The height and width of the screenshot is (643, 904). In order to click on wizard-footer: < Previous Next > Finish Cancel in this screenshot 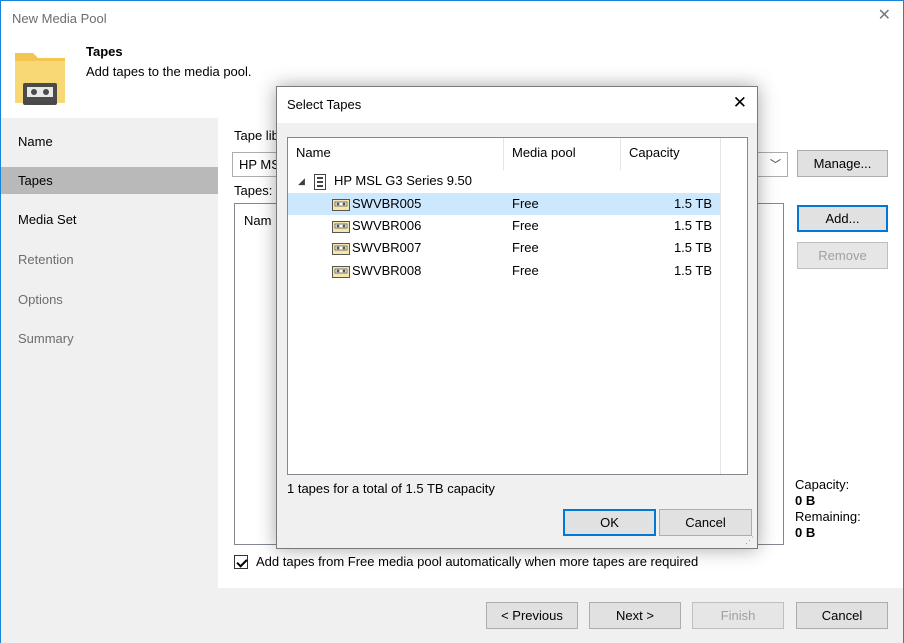, I will do `click(452, 615)`.